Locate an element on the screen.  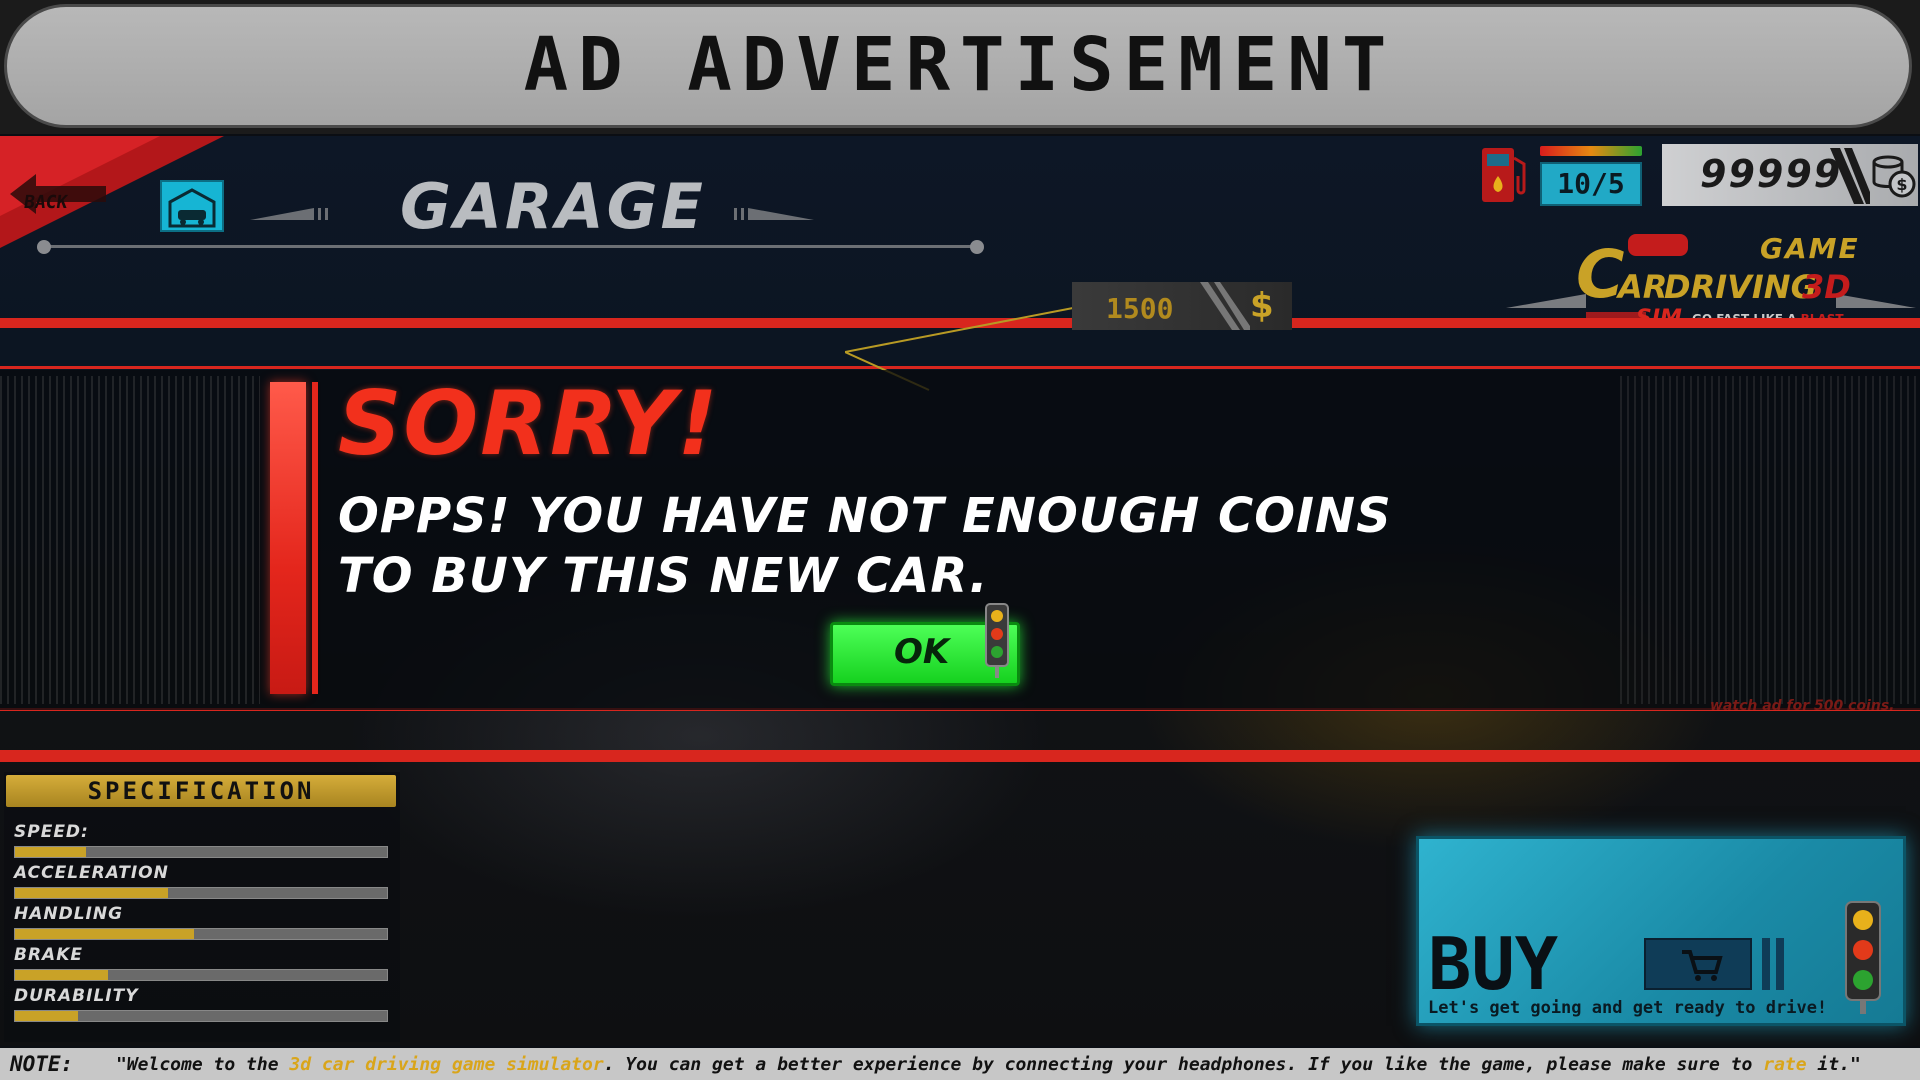
car-price: 1500 is located at coordinates (1140, 308).